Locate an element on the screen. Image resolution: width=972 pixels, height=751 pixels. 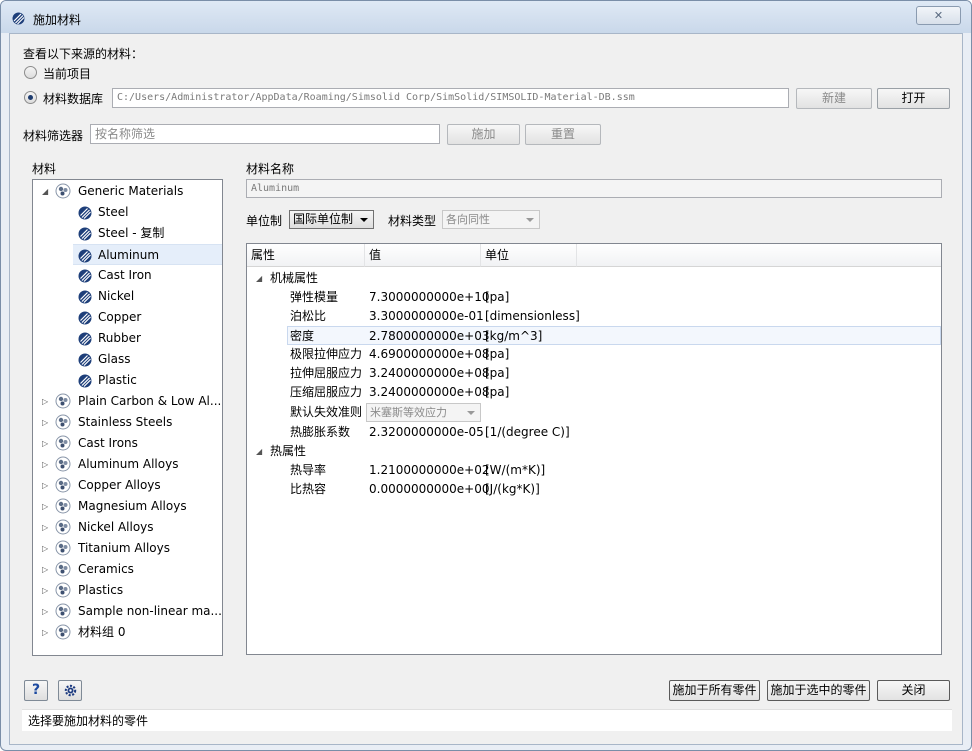
gear-icon is located at coordinates (70, 690).